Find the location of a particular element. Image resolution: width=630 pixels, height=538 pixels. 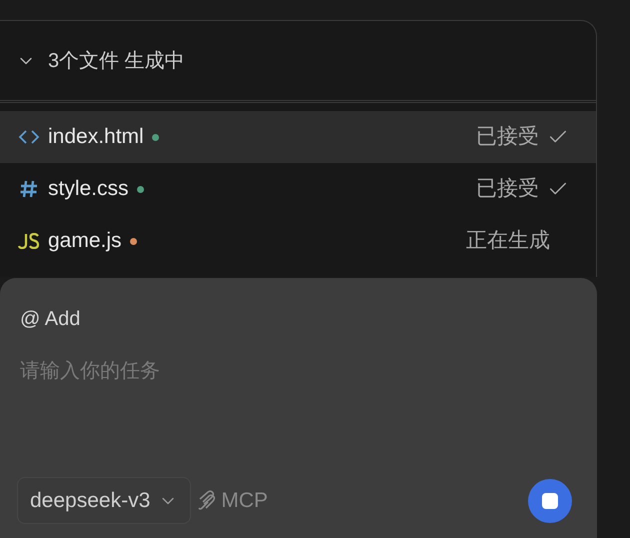

file-row: index.html 已接受 is located at coordinates (298, 137).